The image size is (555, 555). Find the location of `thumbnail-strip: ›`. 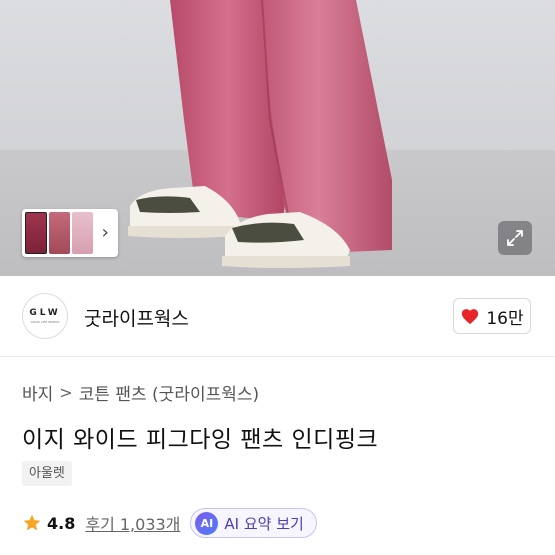

thumbnail-strip: › is located at coordinates (70, 233).